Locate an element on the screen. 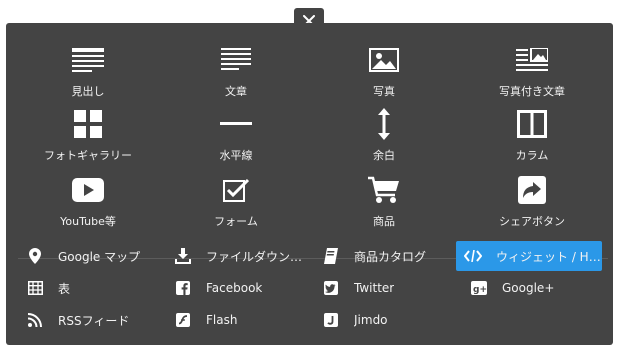 This screenshot has width=620, height=350. tile-horizontal-line: 水平線 is located at coordinates (236, 137).